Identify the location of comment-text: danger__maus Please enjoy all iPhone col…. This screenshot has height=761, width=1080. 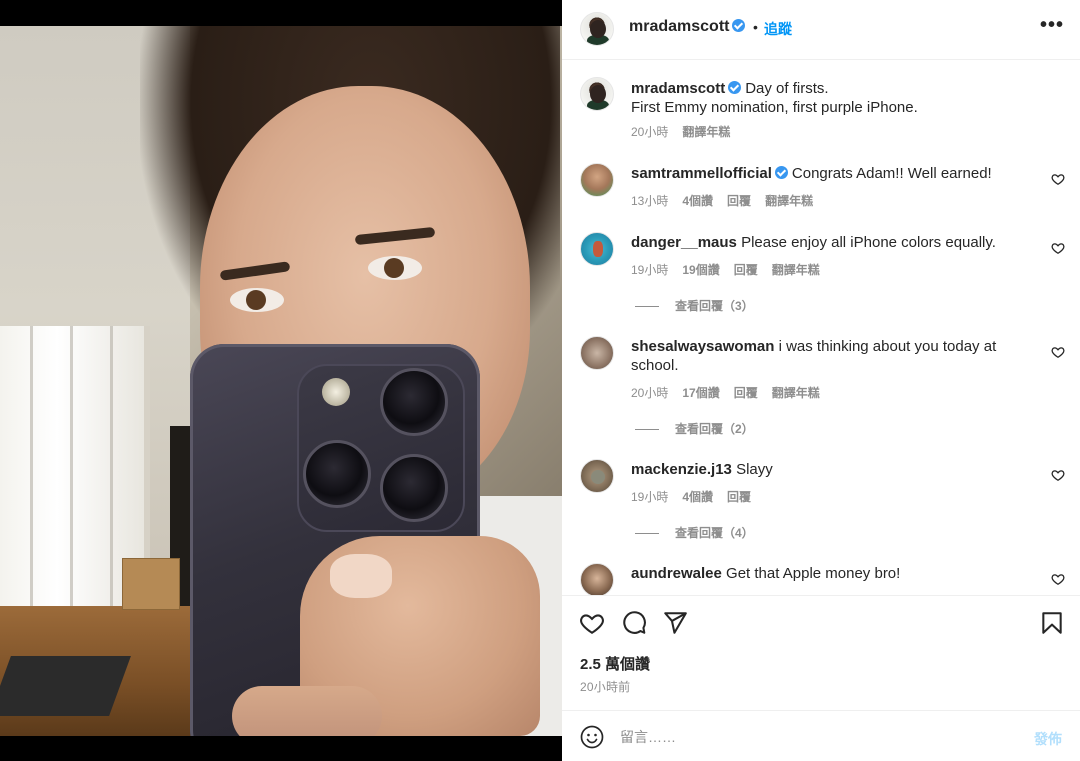
(826, 242).